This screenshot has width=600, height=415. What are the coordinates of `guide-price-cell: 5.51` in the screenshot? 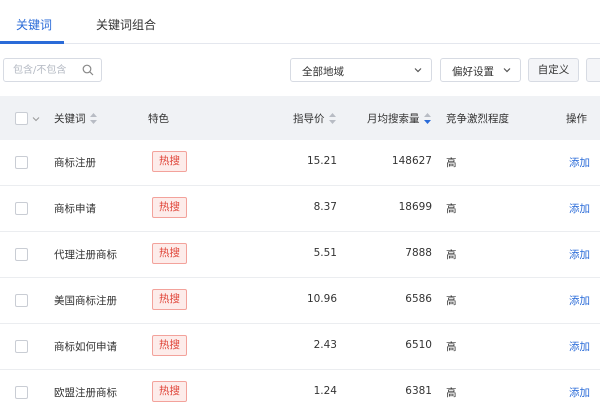 It's located at (325, 253).